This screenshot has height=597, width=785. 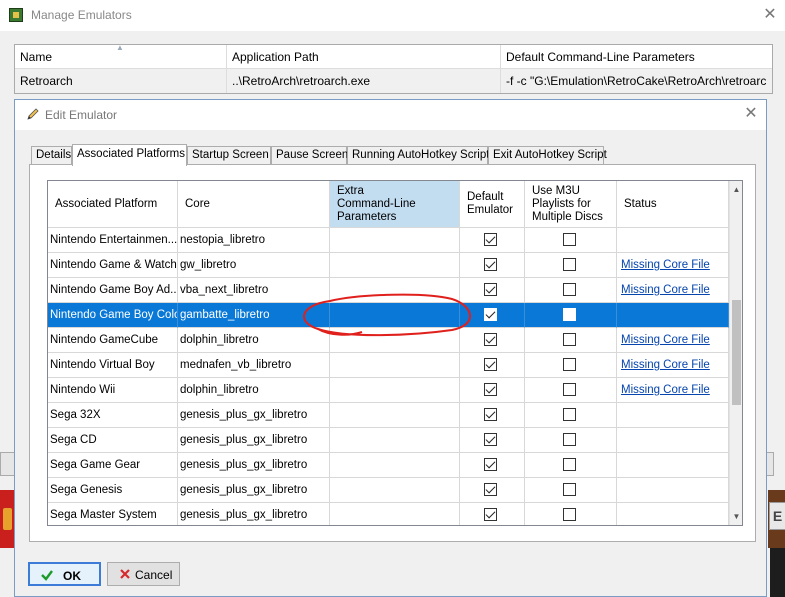 What do you see at coordinates (770, 15) in the screenshot?
I see `close-icon: ✕` at bounding box center [770, 15].